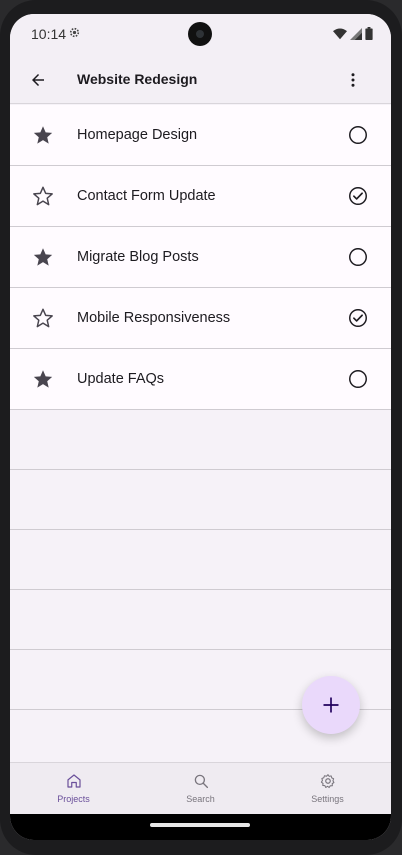 Image resolution: width=402 pixels, height=855 pixels. I want to click on more-vert-icon, so click(353, 80).